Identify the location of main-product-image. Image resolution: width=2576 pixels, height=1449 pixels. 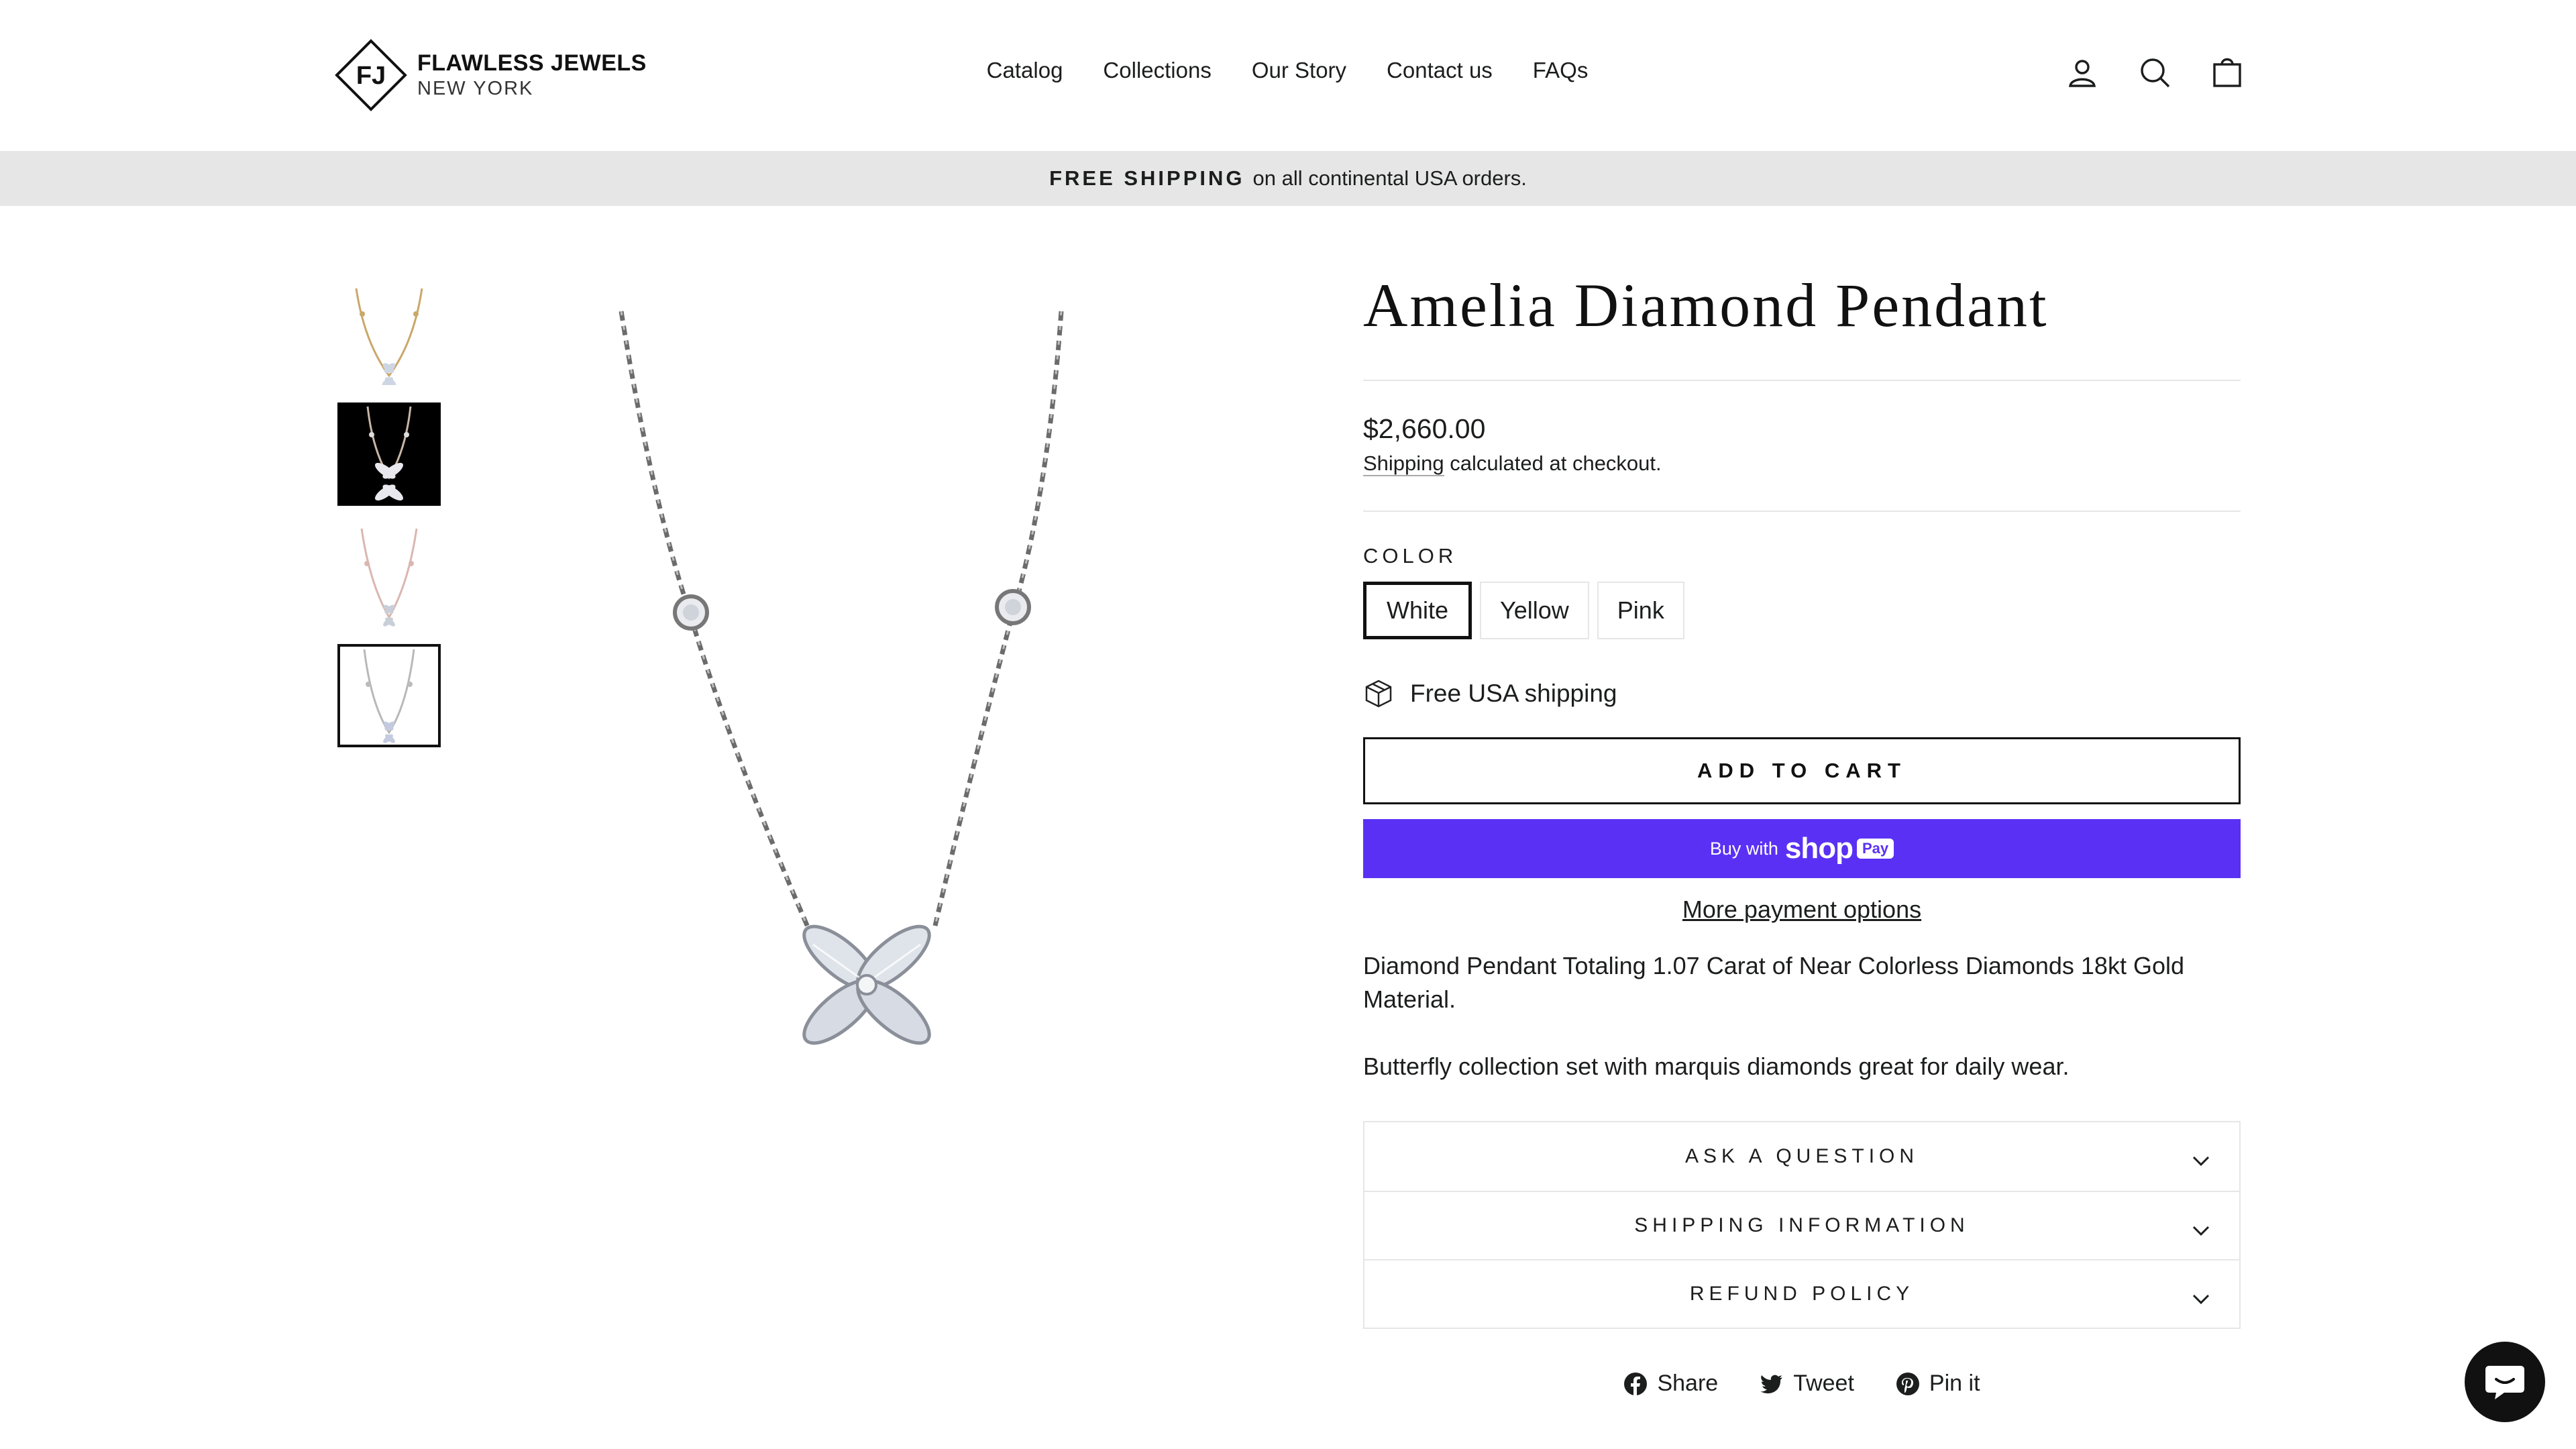
(885, 684).